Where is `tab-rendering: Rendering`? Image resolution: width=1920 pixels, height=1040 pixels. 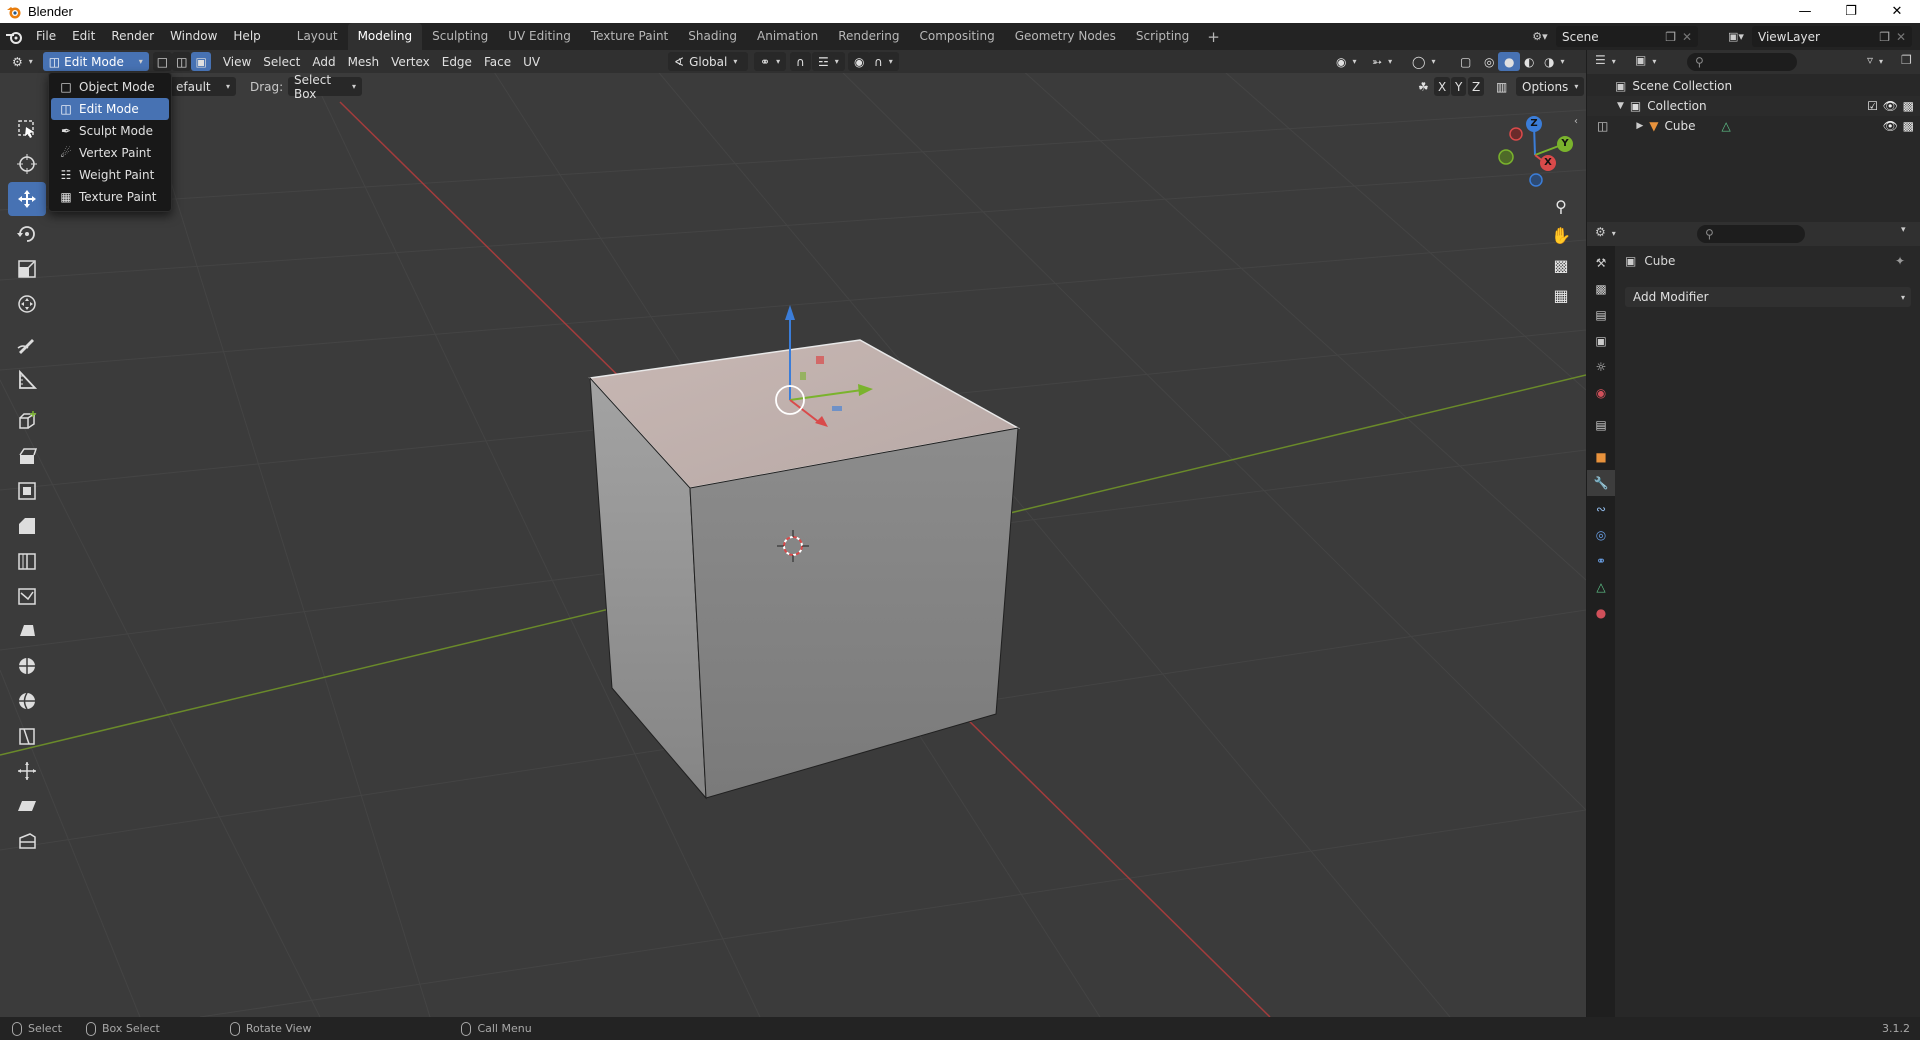 tab-rendering: Rendering is located at coordinates (868, 36).